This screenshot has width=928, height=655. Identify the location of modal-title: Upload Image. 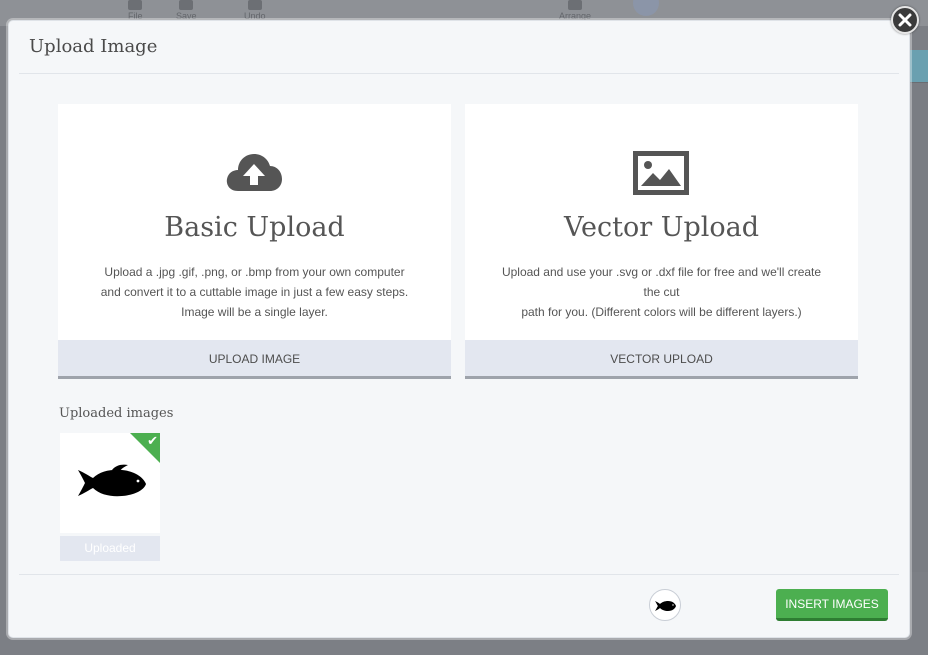
(93, 46).